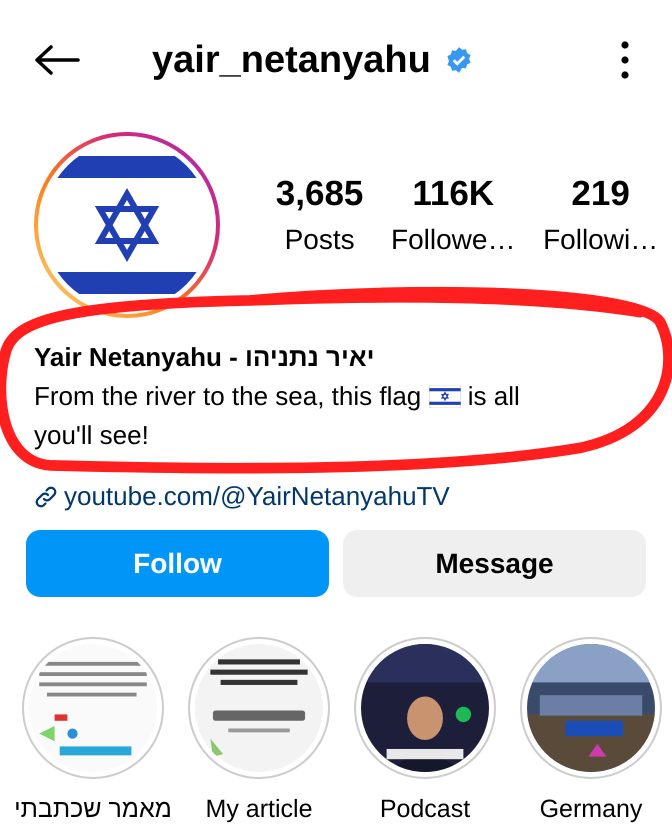 Image resolution: width=672 pixels, height=840 pixels. I want to click on stat-value: 219, so click(600, 194).